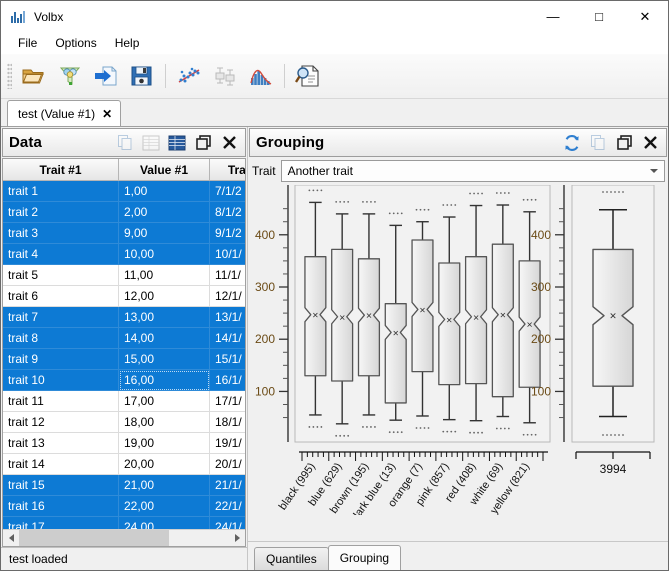 The height and width of the screenshot is (571, 669). Describe the element at coordinates (229, 143) in the screenshot. I see `data-close-button` at that location.